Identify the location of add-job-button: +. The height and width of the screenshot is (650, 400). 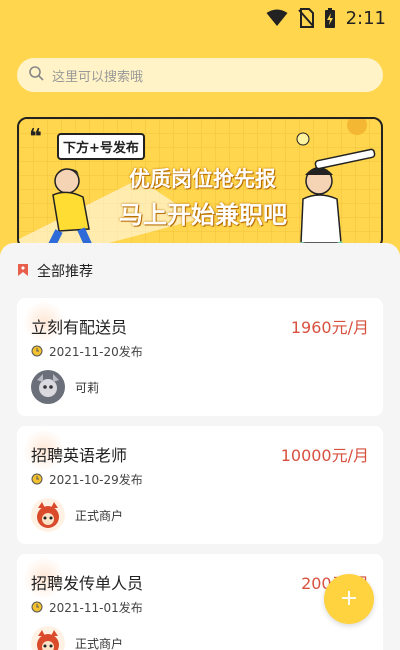
(349, 599).